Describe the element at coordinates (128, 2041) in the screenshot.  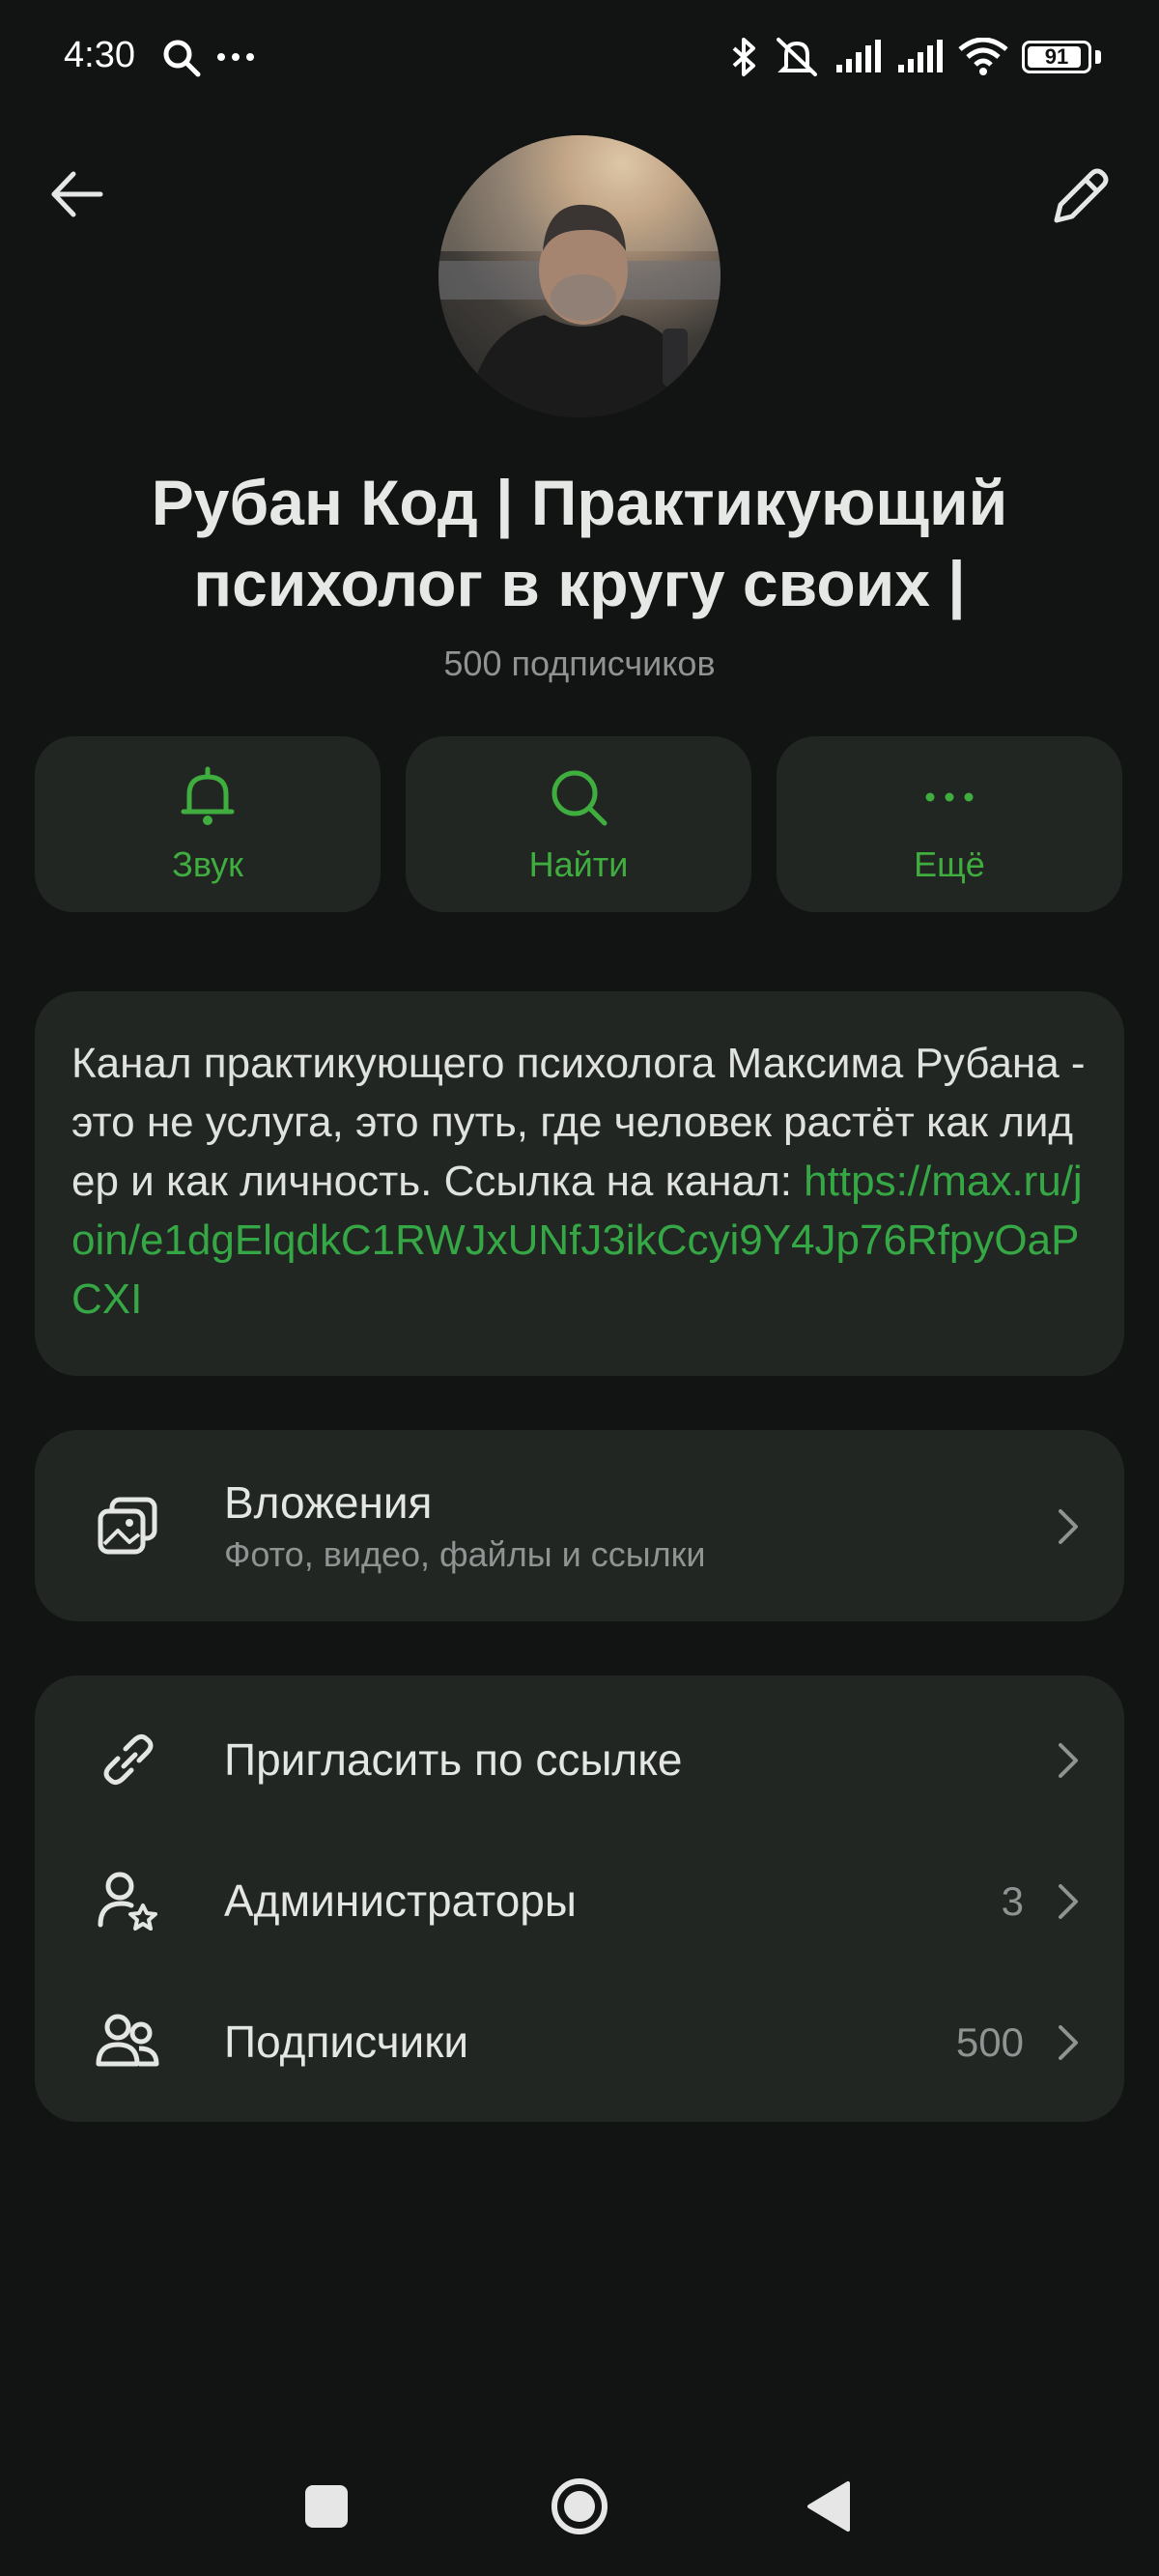
I see `users-icon` at that location.